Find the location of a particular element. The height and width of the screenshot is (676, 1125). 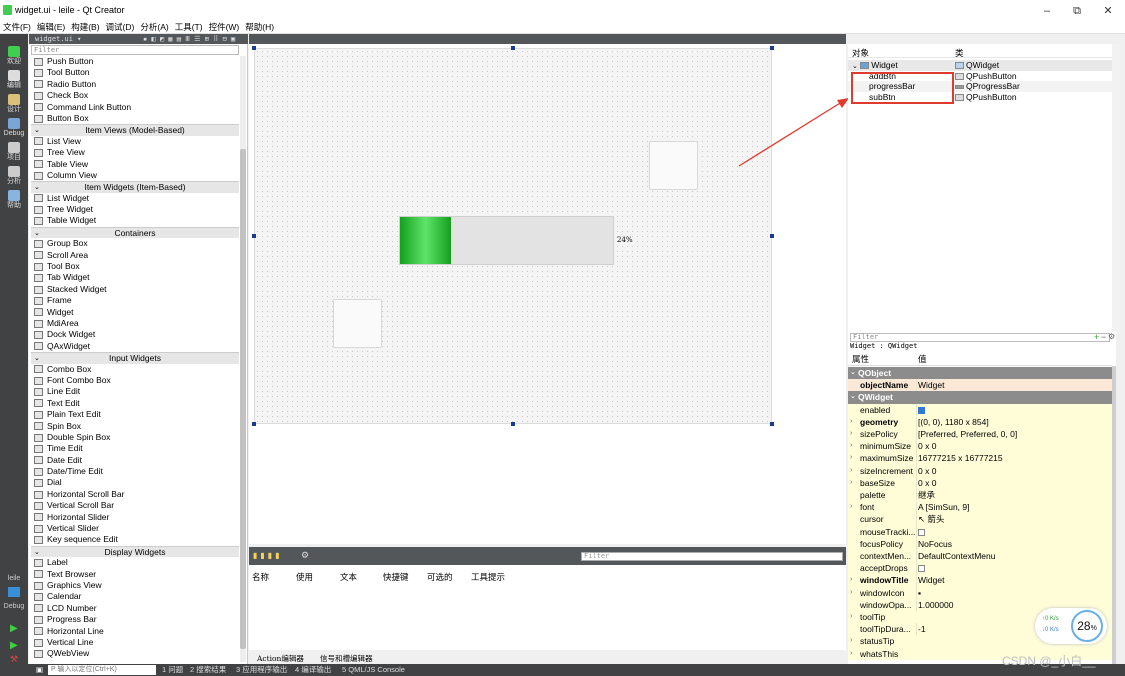

property-row: objectName Widget is located at coordinates (980, 385).